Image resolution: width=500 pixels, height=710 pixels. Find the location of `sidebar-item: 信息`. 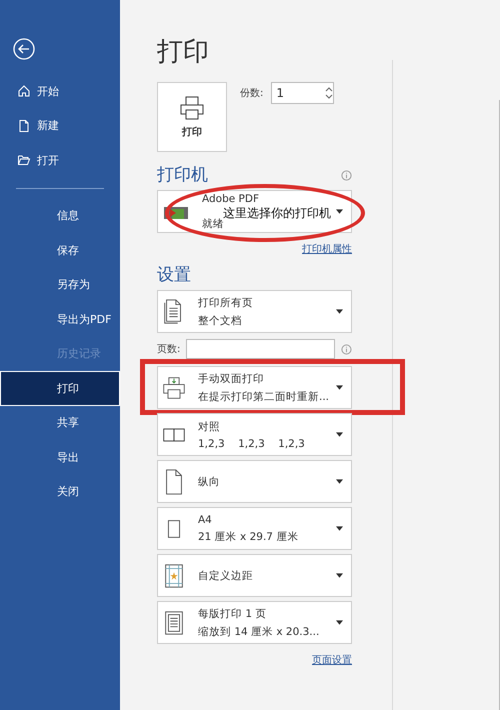

sidebar-item: 信息 is located at coordinates (60, 215).